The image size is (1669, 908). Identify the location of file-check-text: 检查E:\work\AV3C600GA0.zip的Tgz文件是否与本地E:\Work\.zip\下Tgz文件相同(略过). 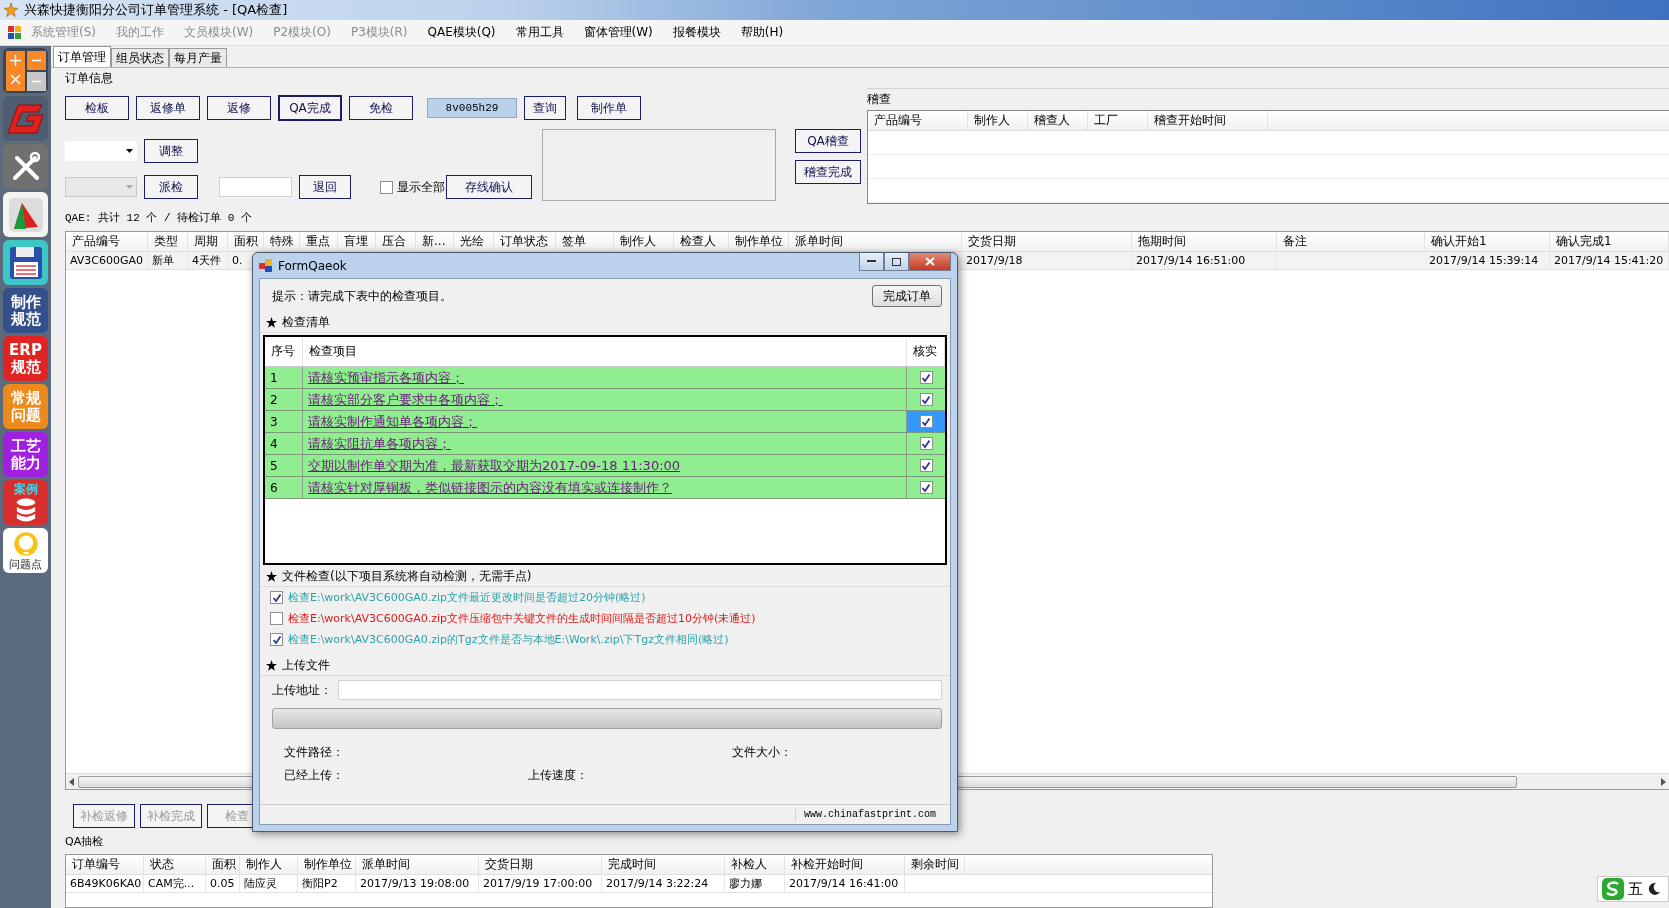
(508, 639).